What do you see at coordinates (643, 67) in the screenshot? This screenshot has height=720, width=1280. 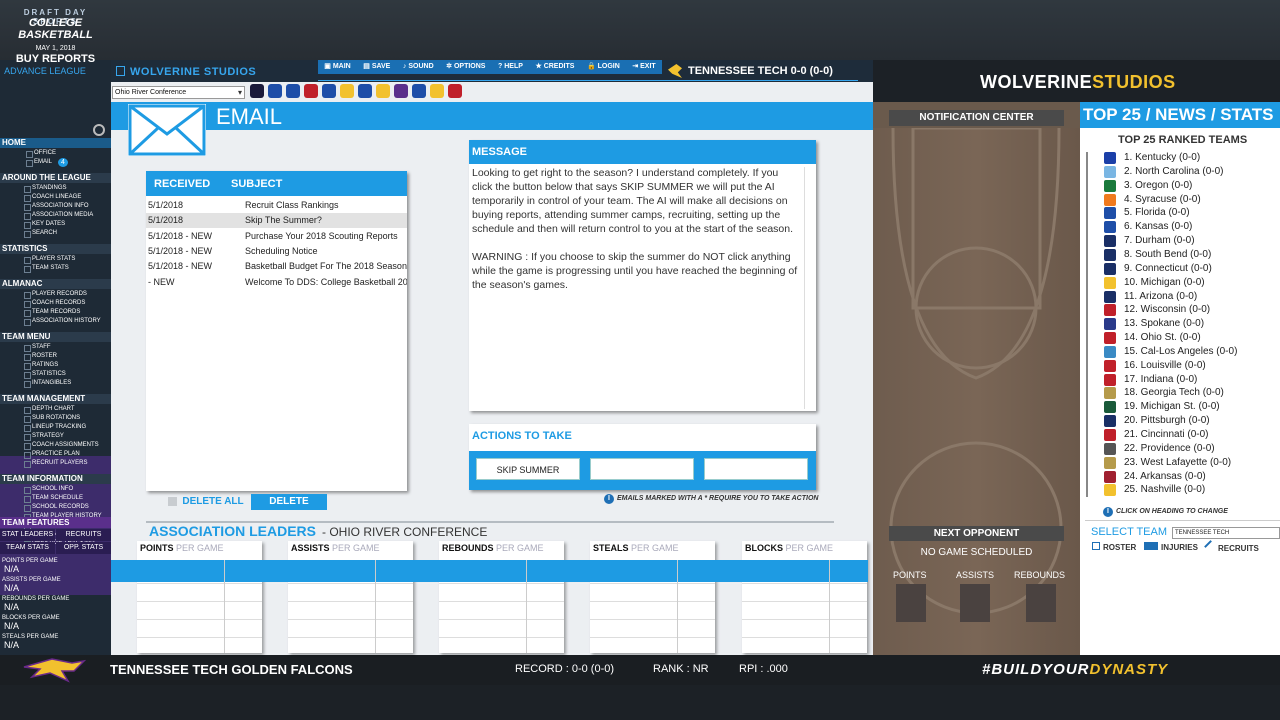 I see `menu-exit: ⇥ EXIT` at bounding box center [643, 67].